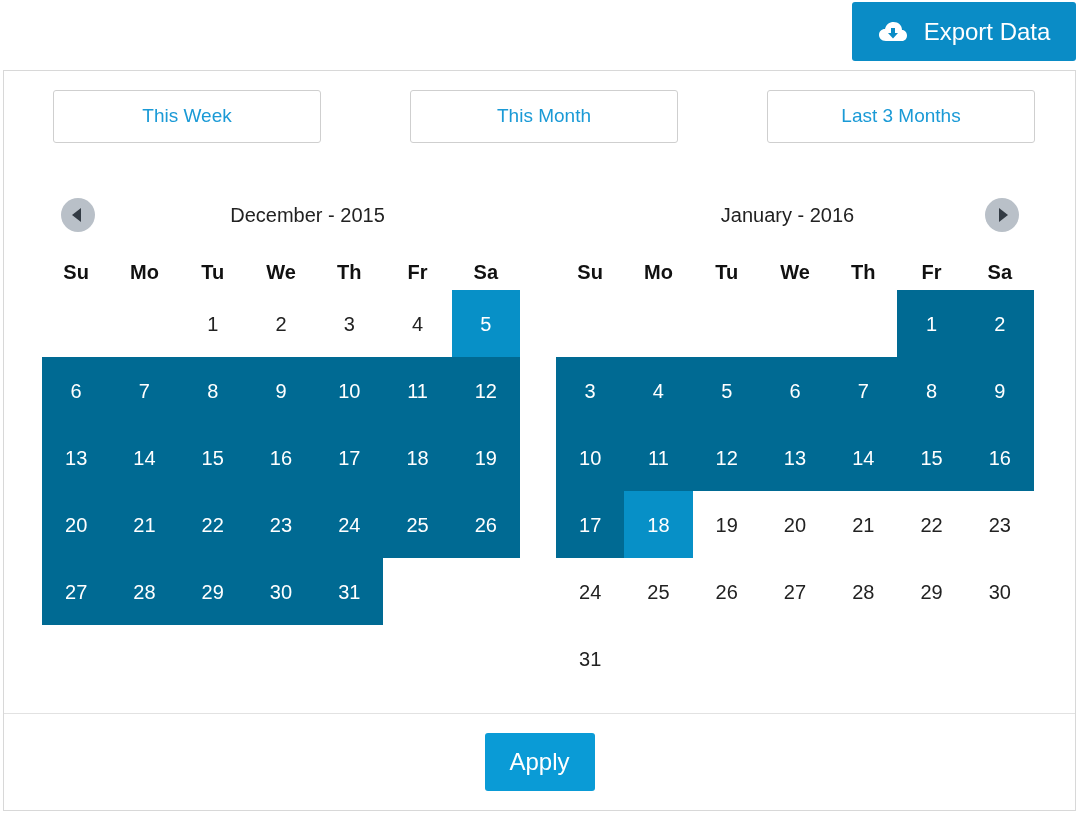 Image resolution: width=1080 pixels, height=817 pixels. I want to click on day-cell: 27, so click(76, 591).